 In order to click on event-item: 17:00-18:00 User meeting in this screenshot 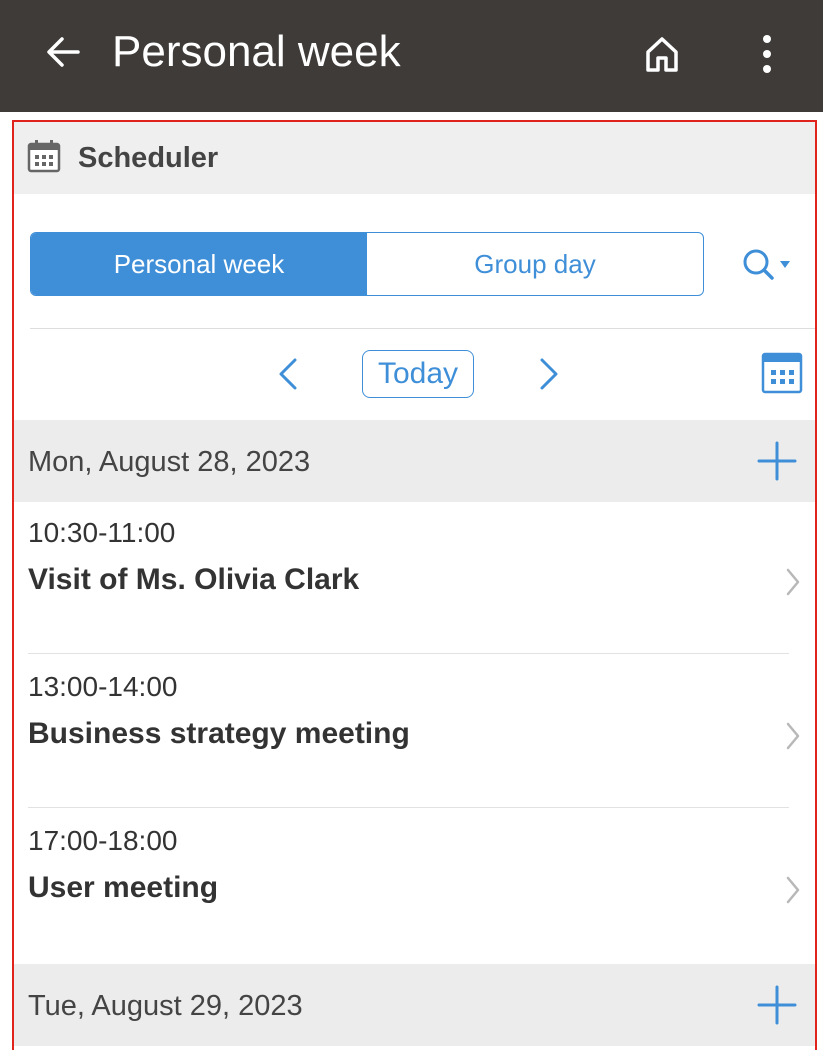, I will do `click(414, 886)`.